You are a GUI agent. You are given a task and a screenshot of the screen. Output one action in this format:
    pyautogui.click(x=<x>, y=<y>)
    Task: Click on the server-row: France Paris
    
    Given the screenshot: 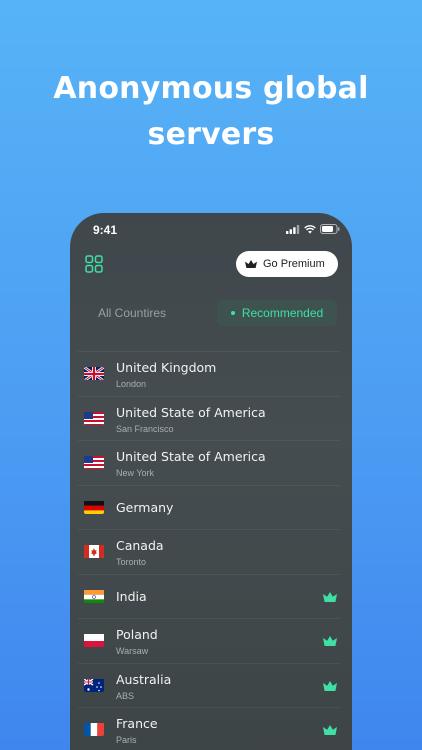 What is the action you would take?
    pyautogui.click(x=209, y=728)
    